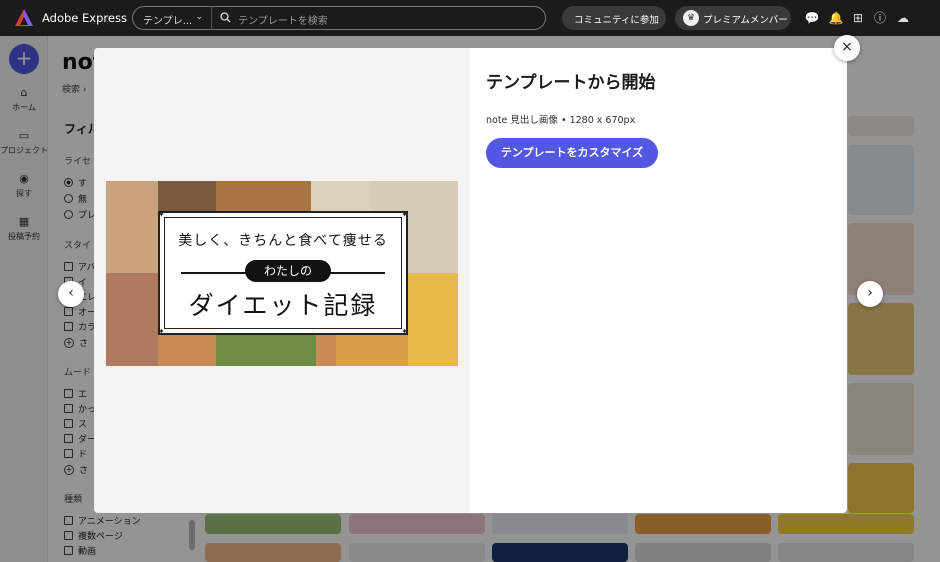  Describe the element at coordinates (812, 18) in the screenshot. I see `chat-icon: 💬` at that location.